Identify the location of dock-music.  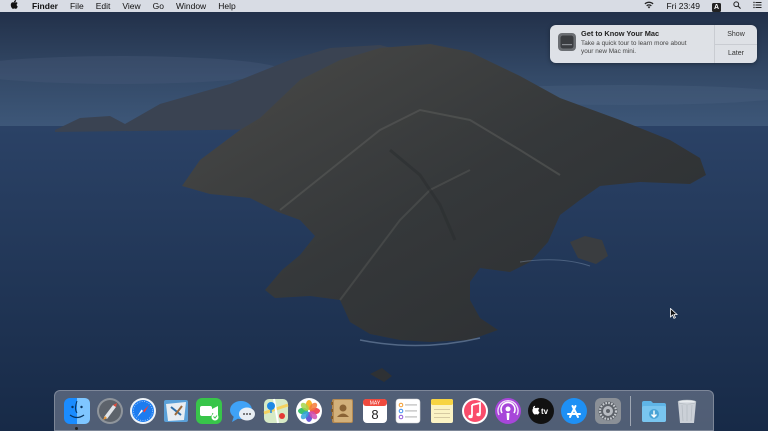
(475, 411).